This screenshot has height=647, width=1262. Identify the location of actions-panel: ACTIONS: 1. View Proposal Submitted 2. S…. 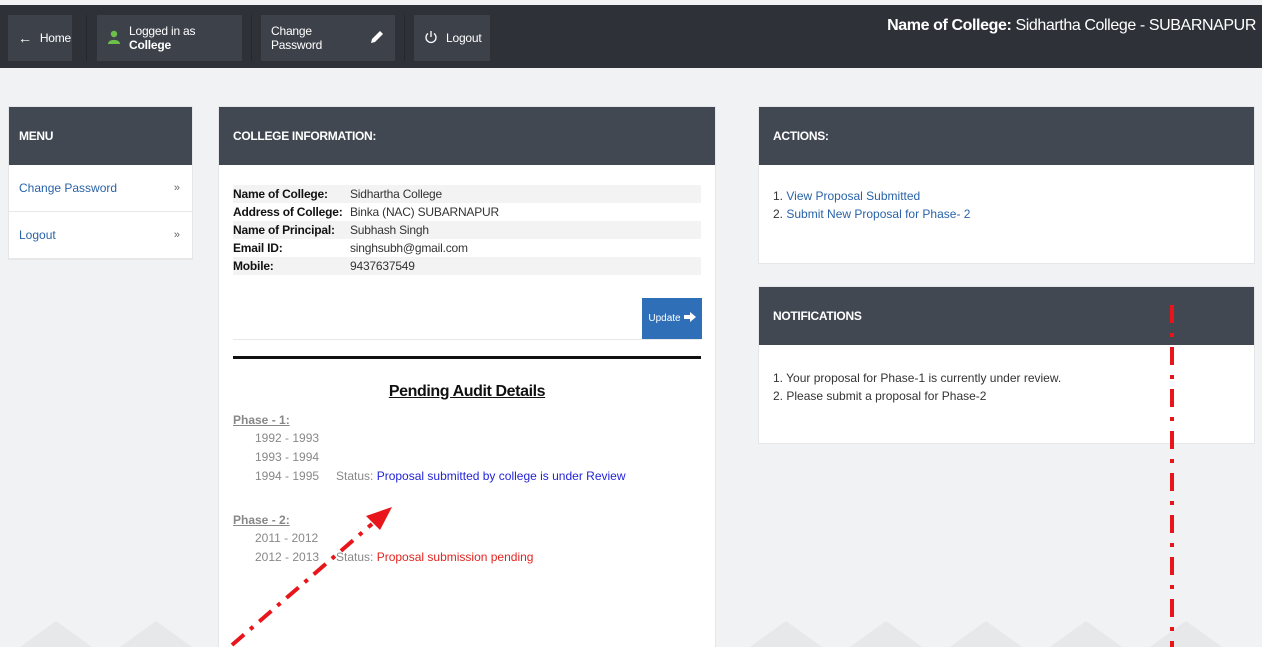
(1006, 185).